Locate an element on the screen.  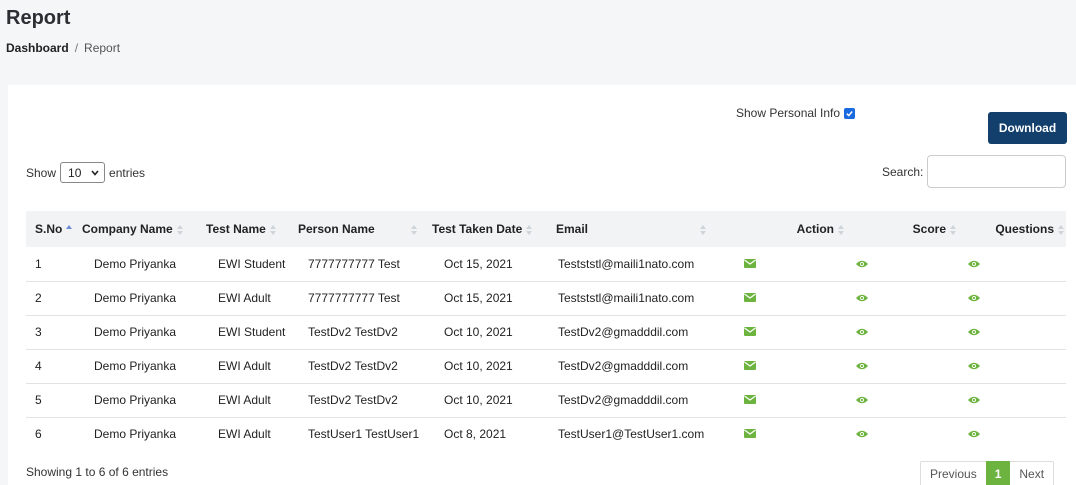
column-header-questions: Questions is located at coordinates (1017, 229).